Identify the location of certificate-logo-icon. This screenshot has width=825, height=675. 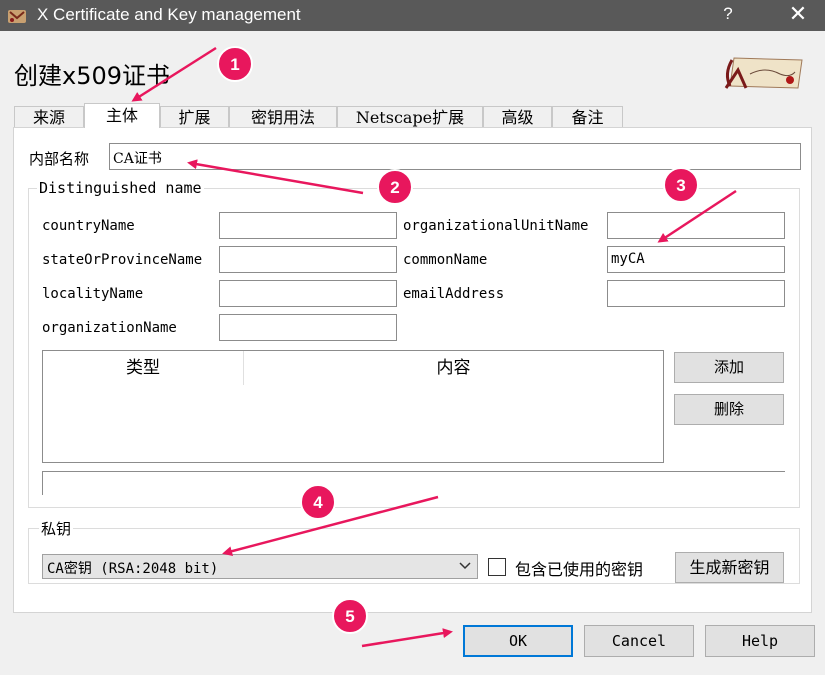
(763, 73).